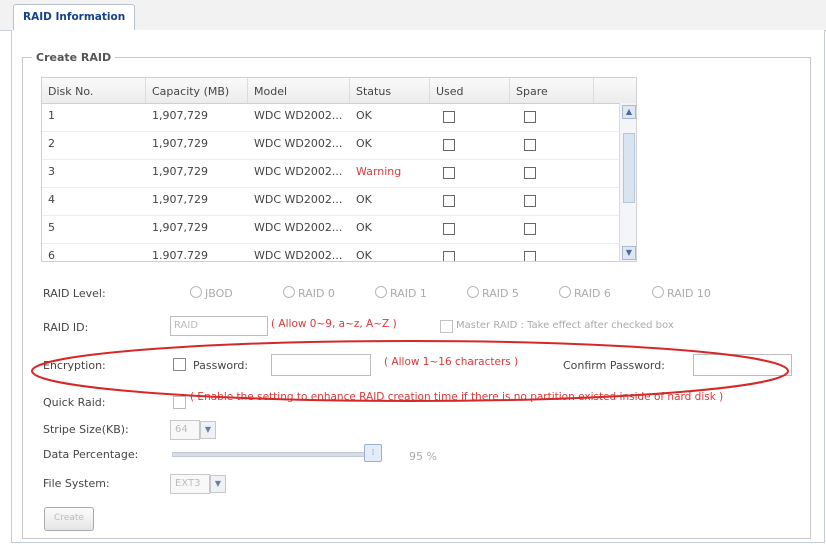  What do you see at coordinates (500, 293) in the screenshot?
I see `radio-label: RAID 5` at bounding box center [500, 293].